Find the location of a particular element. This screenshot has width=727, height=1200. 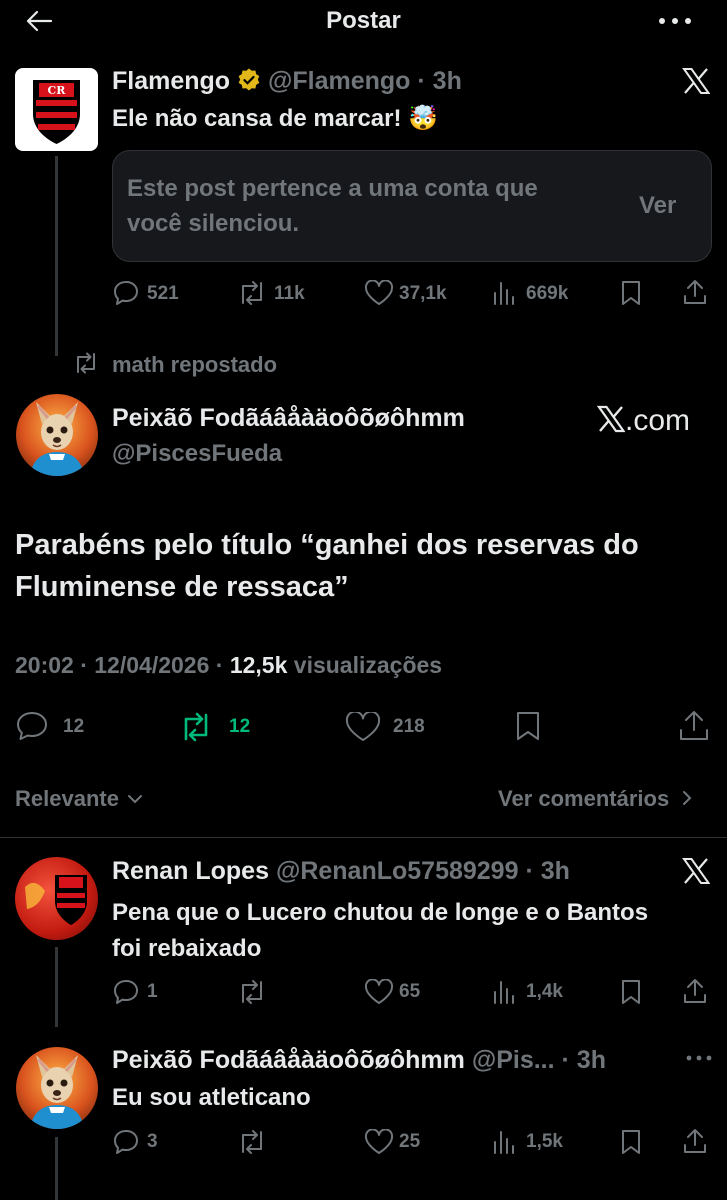

post-timestamp: 20:02 · 12/04/2026 · is located at coordinates (122, 665).